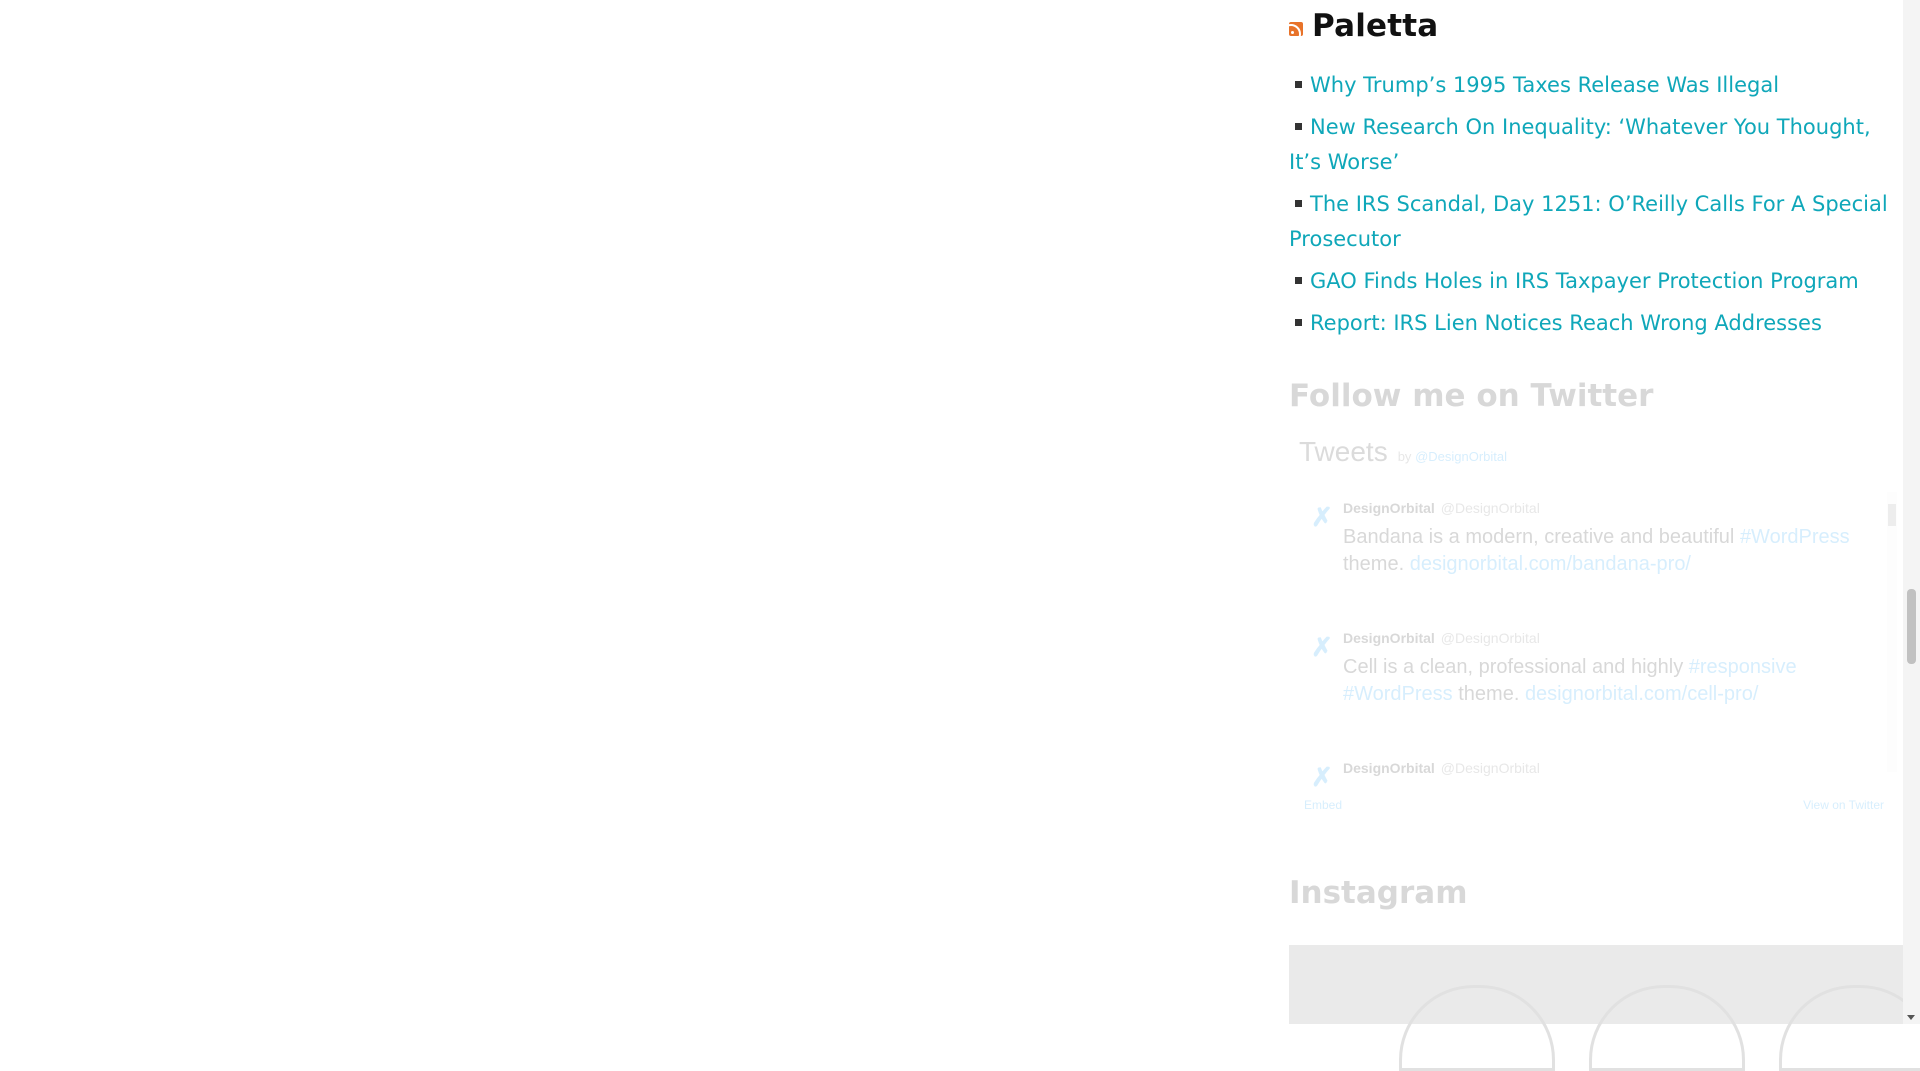 Image resolution: width=1920 pixels, height=1071 pixels. I want to click on by-prefix: by, so click(1404, 456).